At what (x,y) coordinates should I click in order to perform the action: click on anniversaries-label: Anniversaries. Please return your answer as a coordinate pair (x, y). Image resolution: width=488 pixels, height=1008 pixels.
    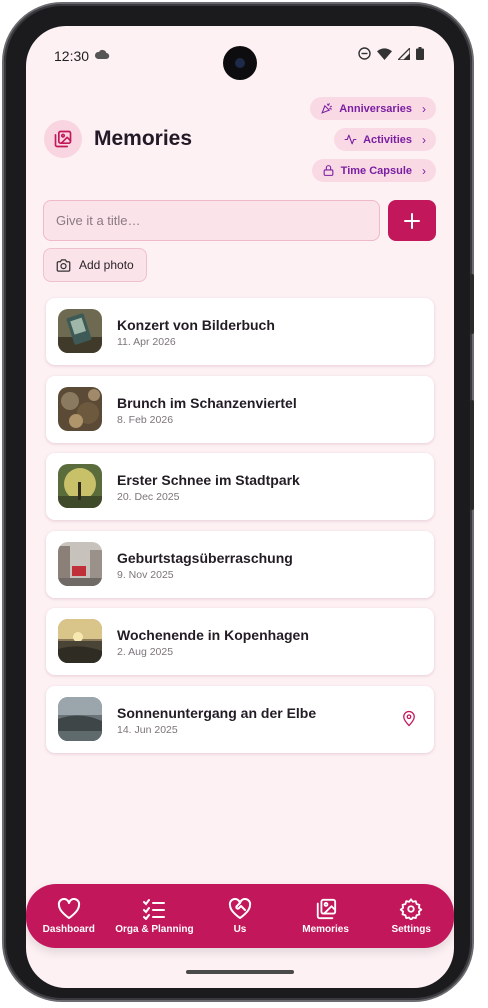
    Looking at the image, I should click on (375, 108).